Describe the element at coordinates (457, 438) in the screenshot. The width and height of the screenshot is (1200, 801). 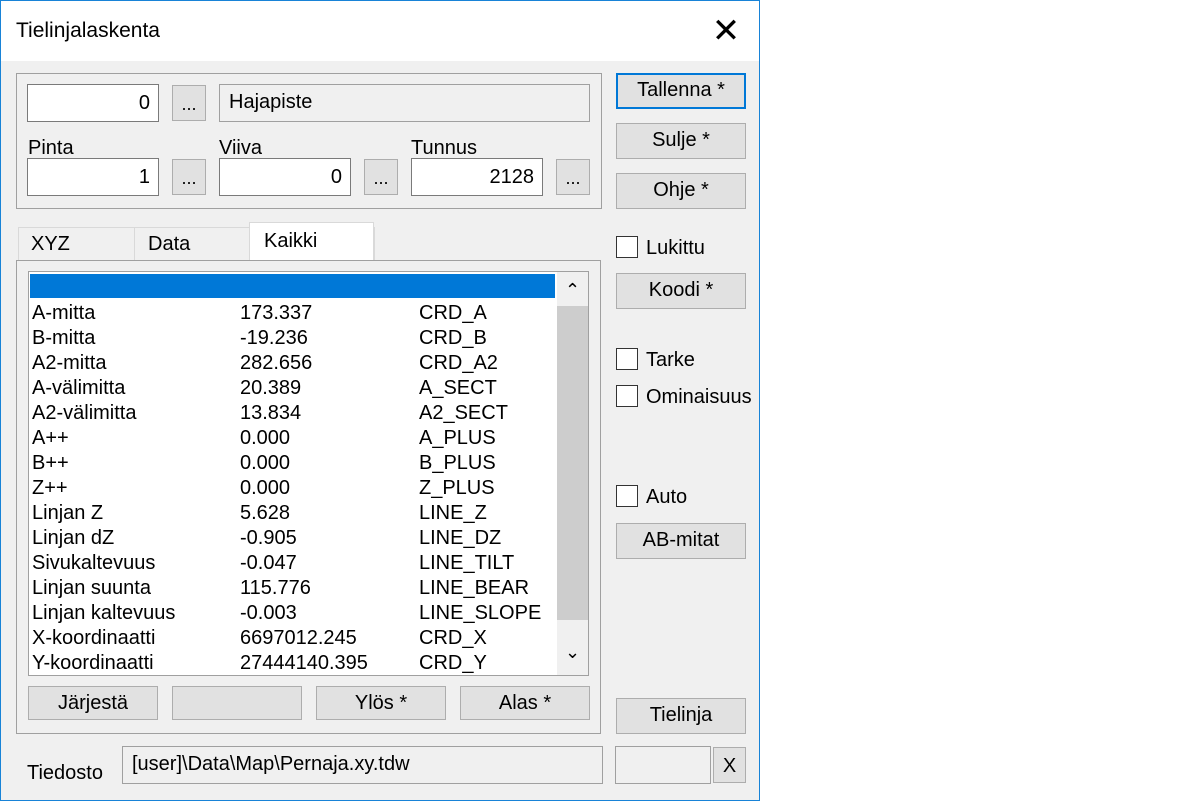
I see `list-item-code: A_PLUS` at that location.